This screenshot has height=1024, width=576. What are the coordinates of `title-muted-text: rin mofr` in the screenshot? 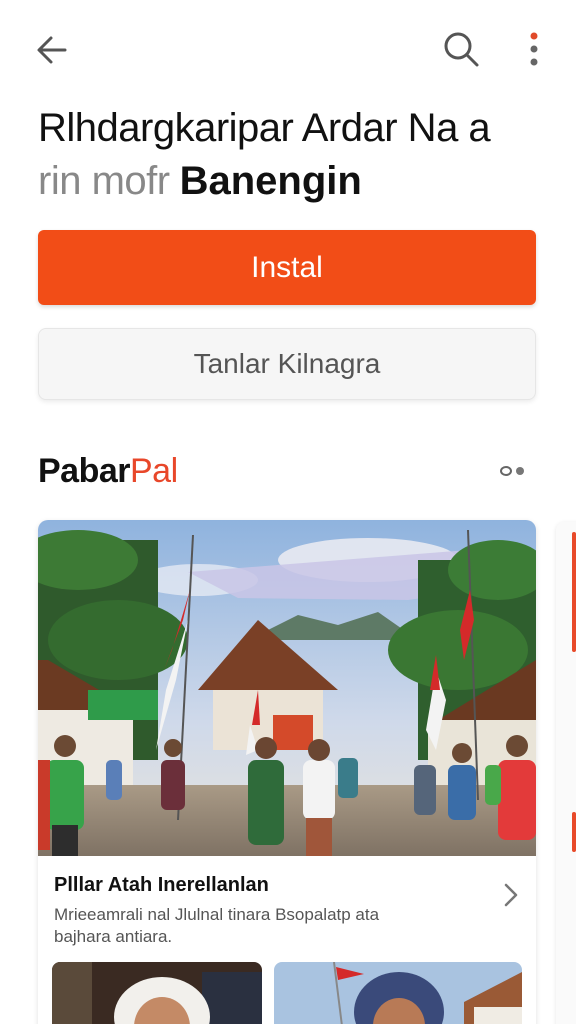 It's located at (104, 181).